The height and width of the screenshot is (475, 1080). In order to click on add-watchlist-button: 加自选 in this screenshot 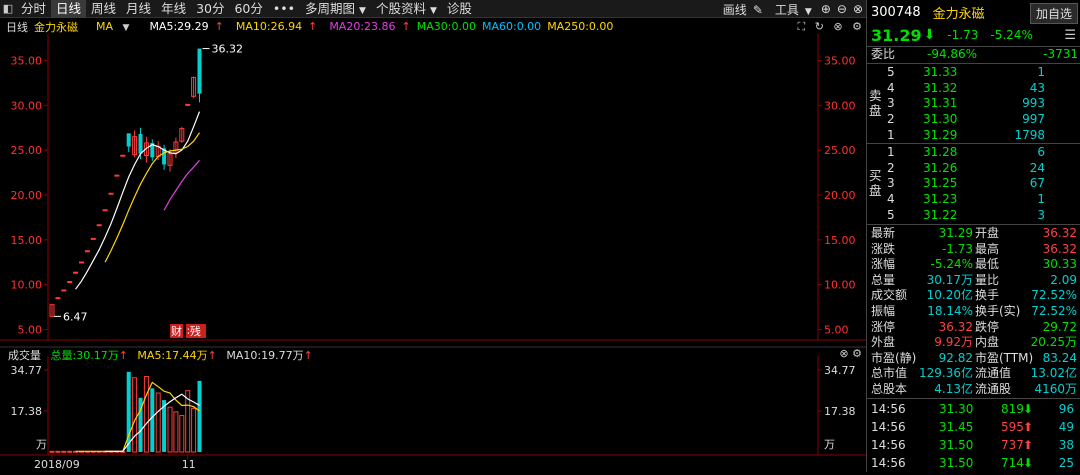, I will do `click(1053, 13)`.